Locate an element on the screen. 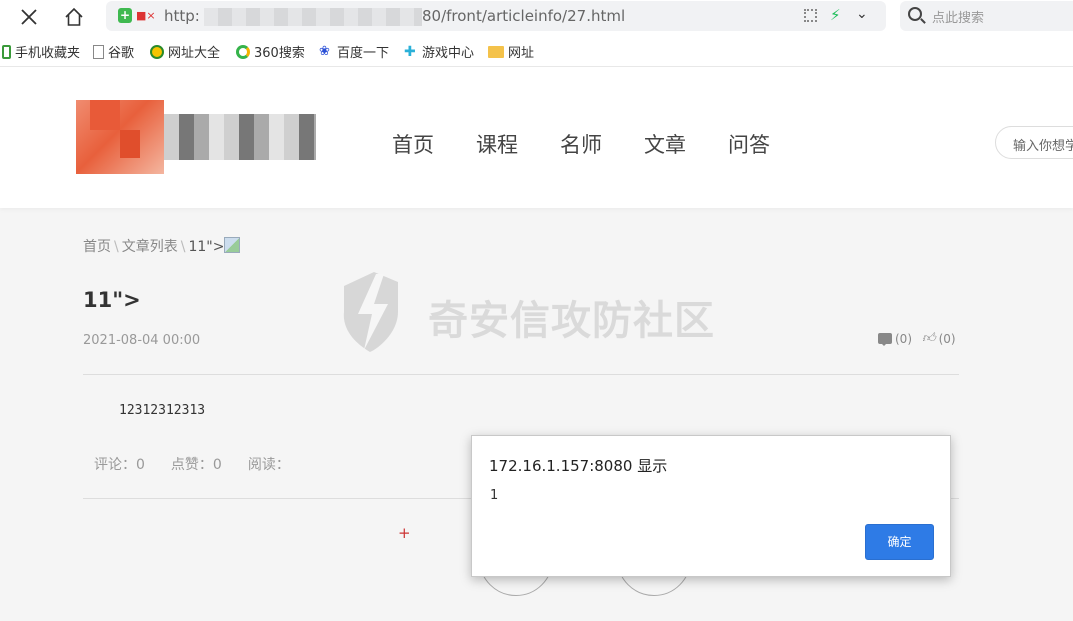 The height and width of the screenshot is (621, 1073). main-nav: 首页 课程 名师 文章 问答 is located at coordinates (581, 144).